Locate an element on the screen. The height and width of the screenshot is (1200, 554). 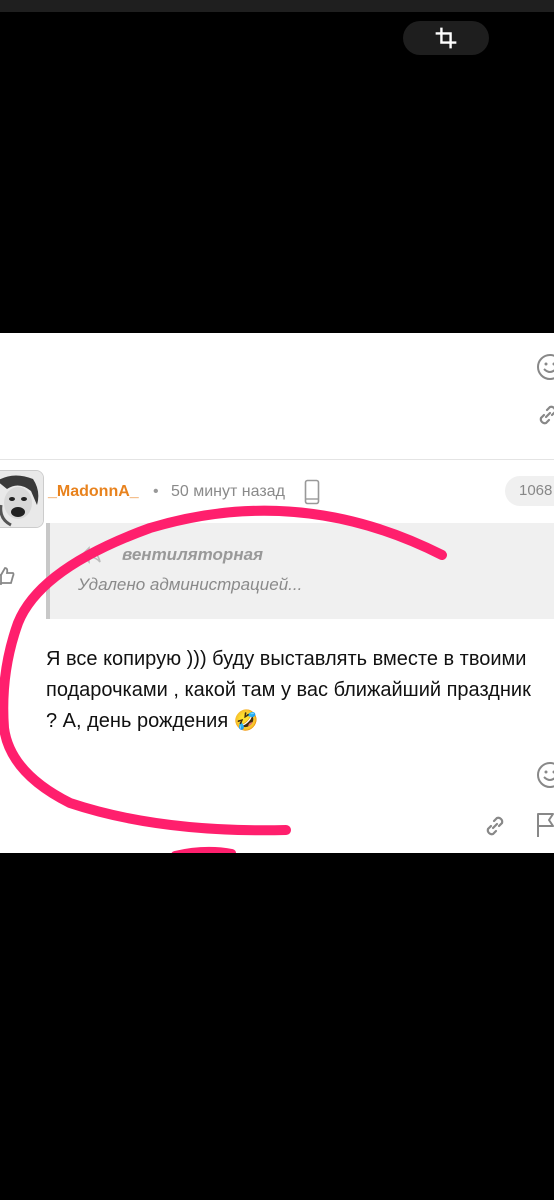
crop-icon is located at coordinates (446, 38).